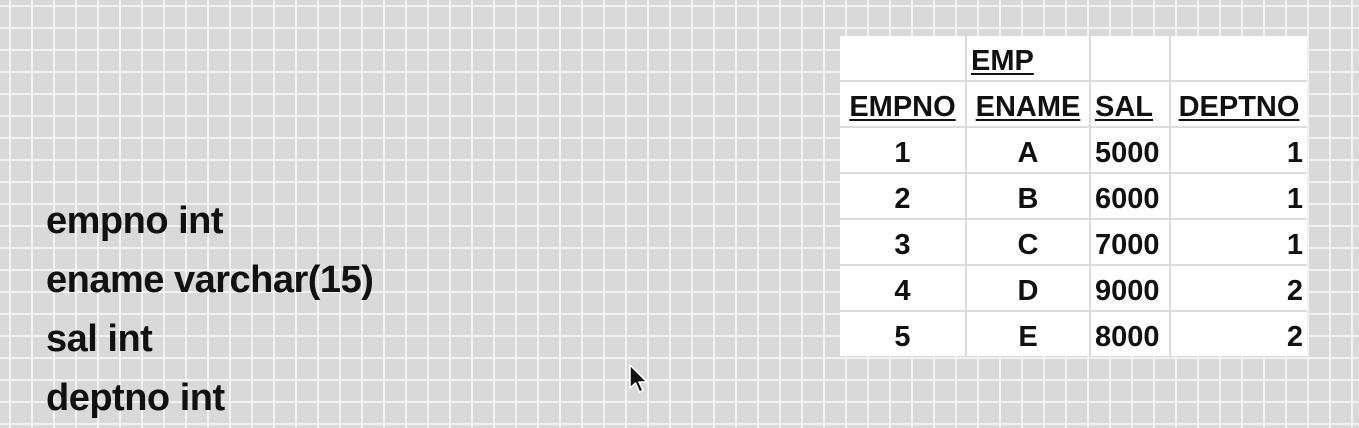  What do you see at coordinates (1028, 242) in the screenshot?
I see `table-cell: C` at bounding box center [1028, 242].